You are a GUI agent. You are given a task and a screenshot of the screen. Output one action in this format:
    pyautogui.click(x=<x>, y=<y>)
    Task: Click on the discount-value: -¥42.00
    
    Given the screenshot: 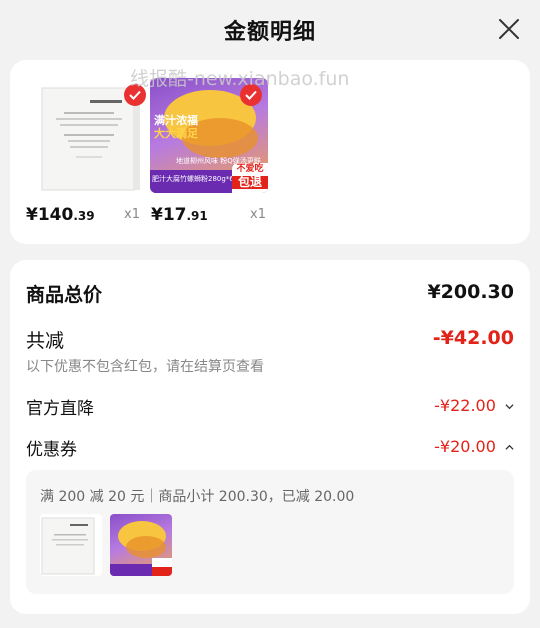 What is the action you would take?
    pyautogui.click(x=473, y=338)
    